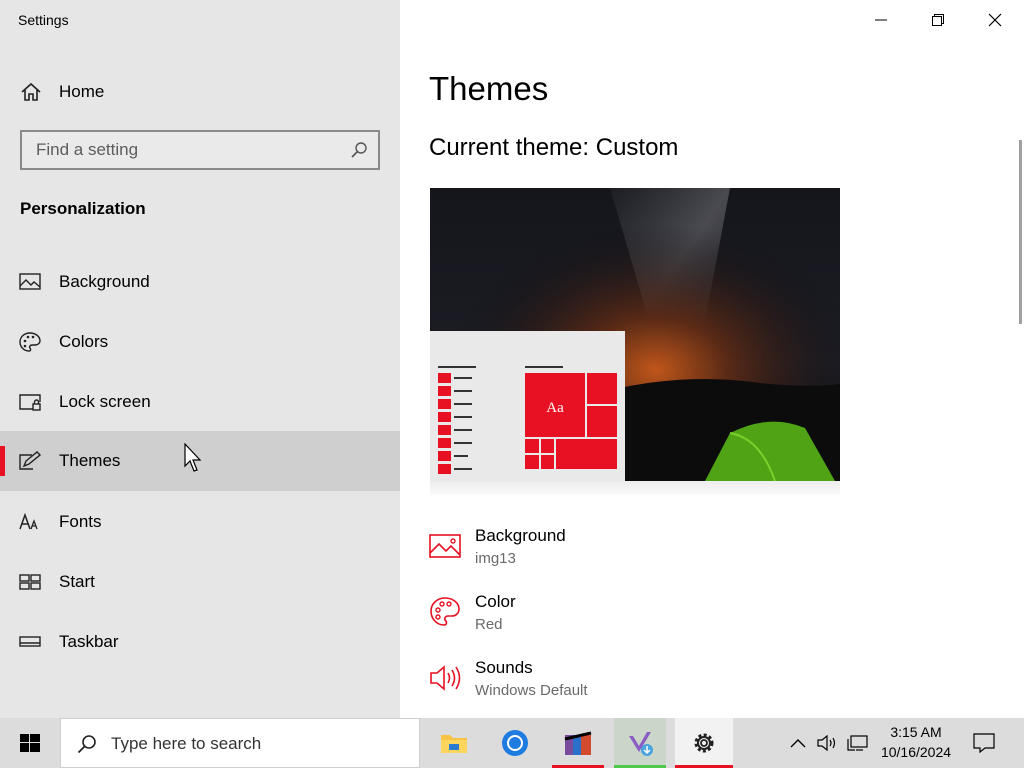  What do you see at coordinates (489, 88) in the screenshot?
I see `page-title: Themes` at bounding box center [489, 88].